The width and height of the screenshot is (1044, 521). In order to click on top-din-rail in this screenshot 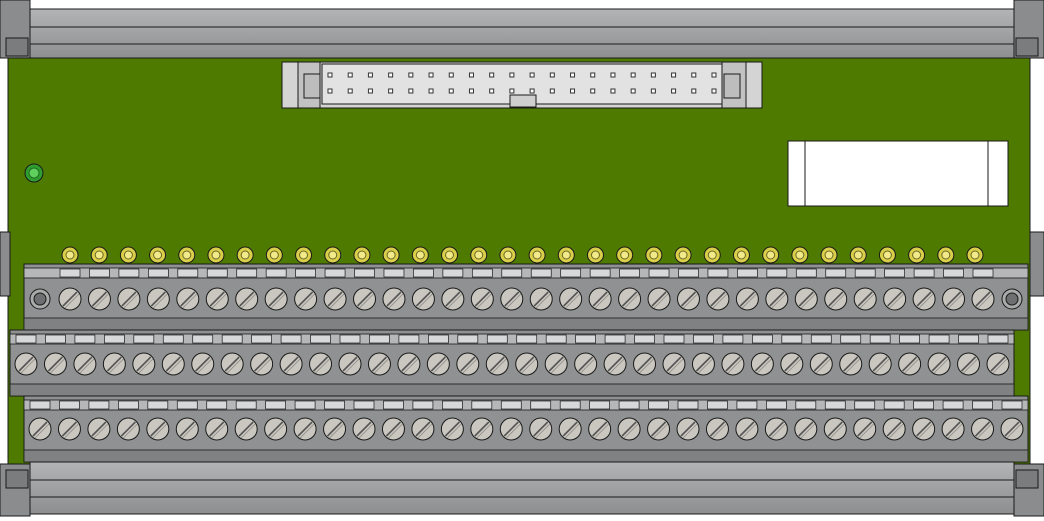, I will do `click(522, 30)`.